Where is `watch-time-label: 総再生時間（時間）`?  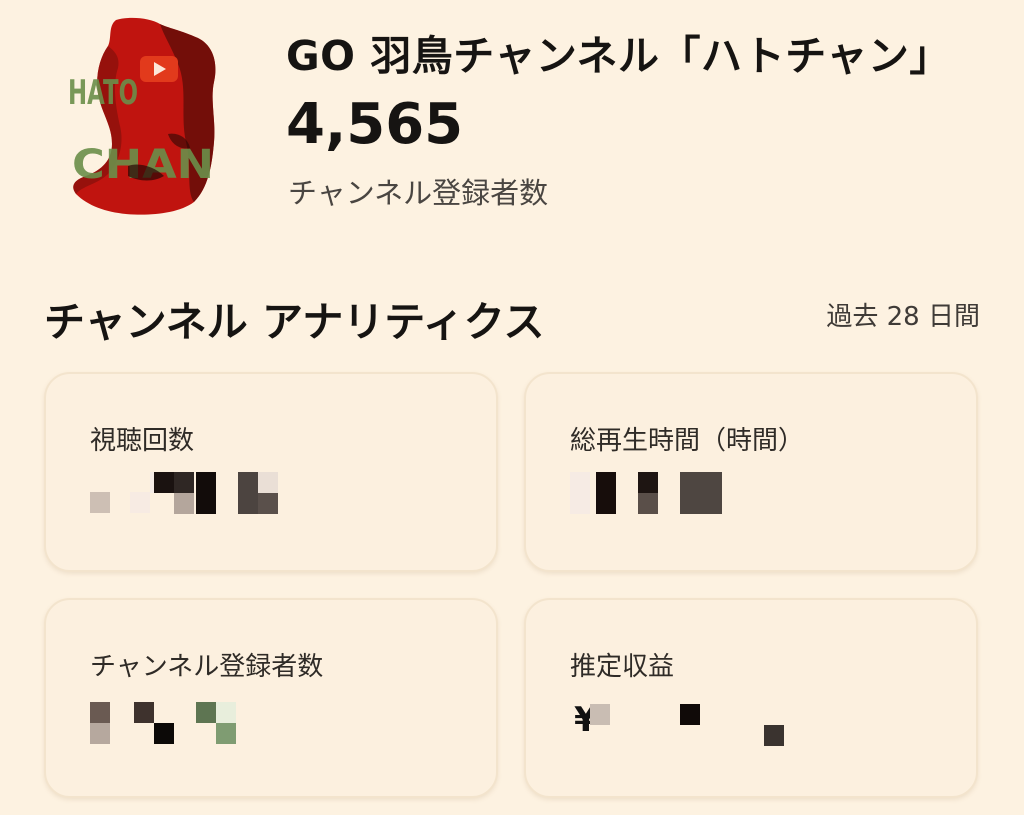 watch-time-label: 総再生時間（時間） is located at coordinates (687, 441).